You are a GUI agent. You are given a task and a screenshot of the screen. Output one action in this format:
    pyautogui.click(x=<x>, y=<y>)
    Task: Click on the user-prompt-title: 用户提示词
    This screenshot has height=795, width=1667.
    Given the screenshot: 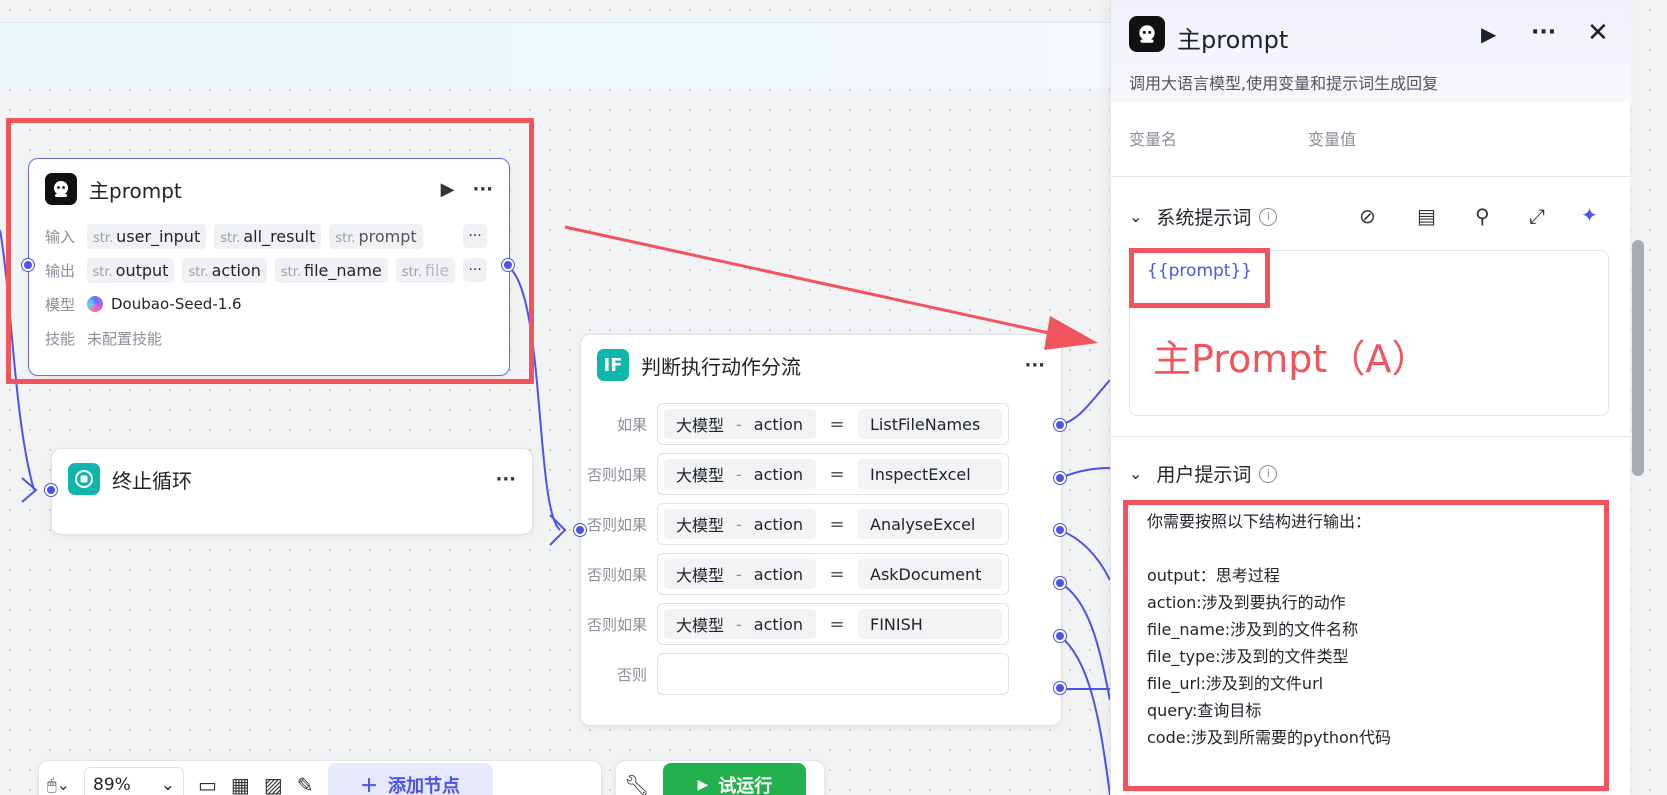 What is the action you would take?
    pyautogui.click(x=1204, y=475)
    